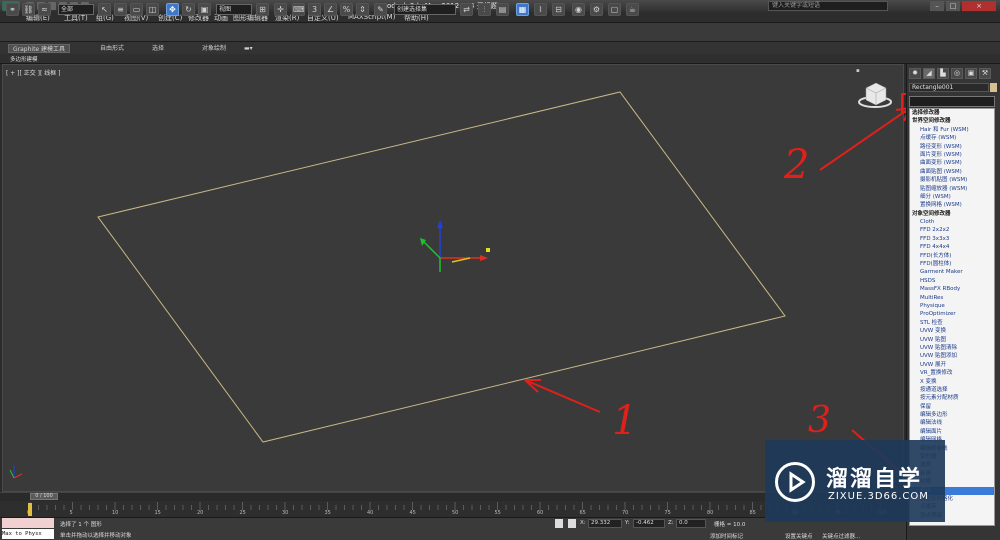  Describe the element at coordinates (929, 73) in the screenshot. I see `modify-panel-icon: ◢` at that location.